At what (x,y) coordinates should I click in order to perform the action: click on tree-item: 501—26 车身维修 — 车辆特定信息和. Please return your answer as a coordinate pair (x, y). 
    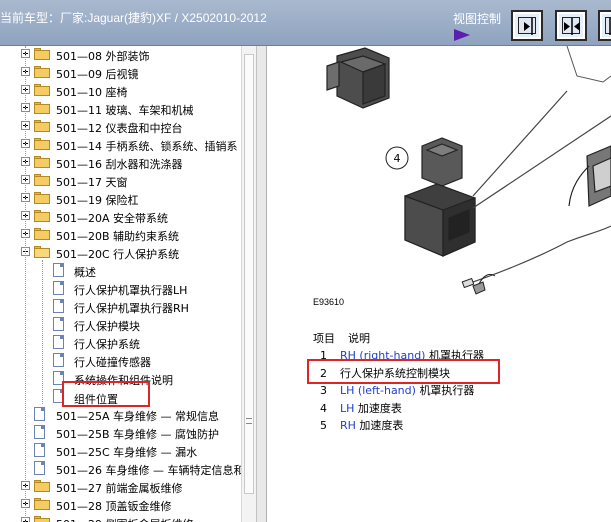
    Looking at the image, I should click on (120, 469).